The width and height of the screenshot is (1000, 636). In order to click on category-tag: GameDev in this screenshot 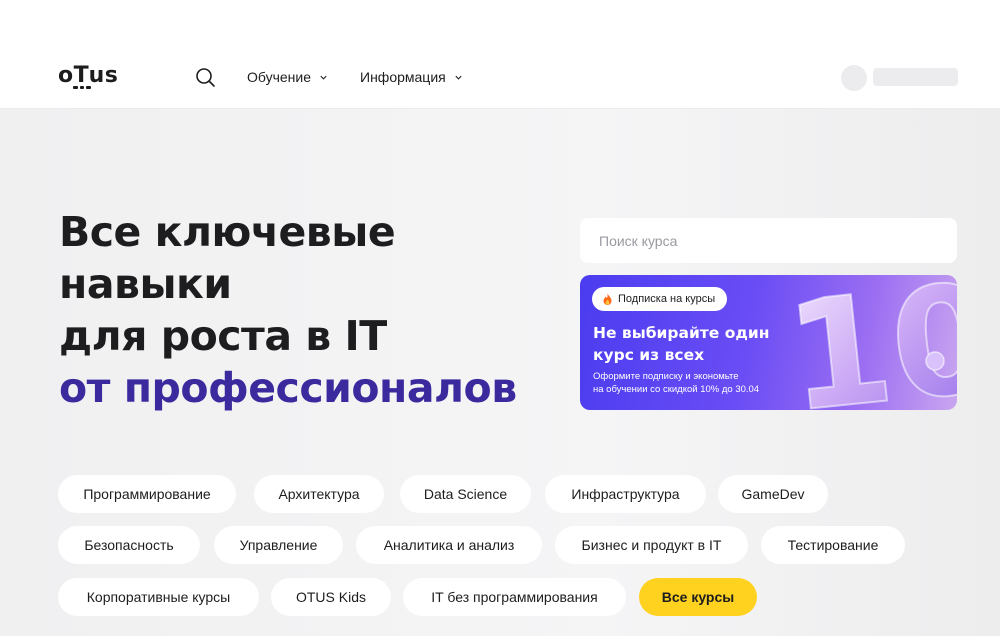, I will do `click(773, 494)`.